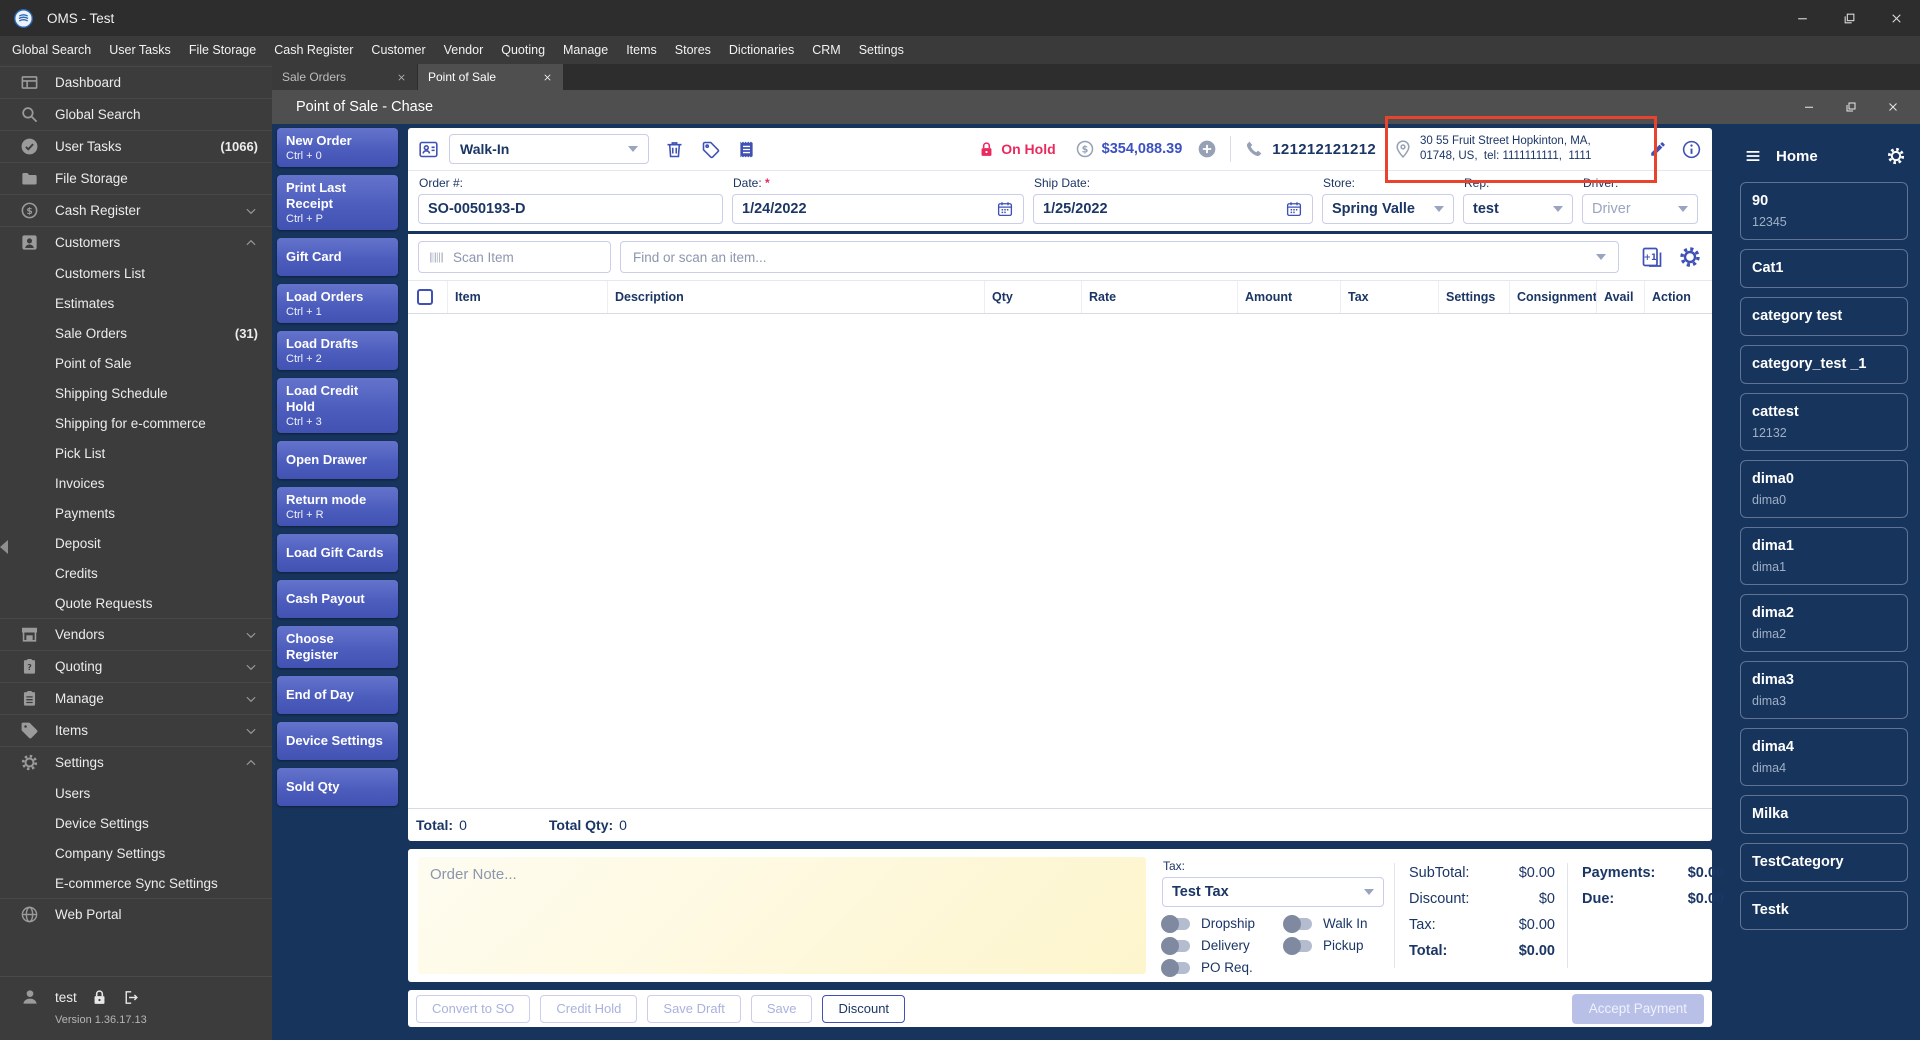 Image resolution: width=1920 pixels, height=1040 pixels. I want to click on sidebar-item-deposit: Deposit, so click(136, 543).